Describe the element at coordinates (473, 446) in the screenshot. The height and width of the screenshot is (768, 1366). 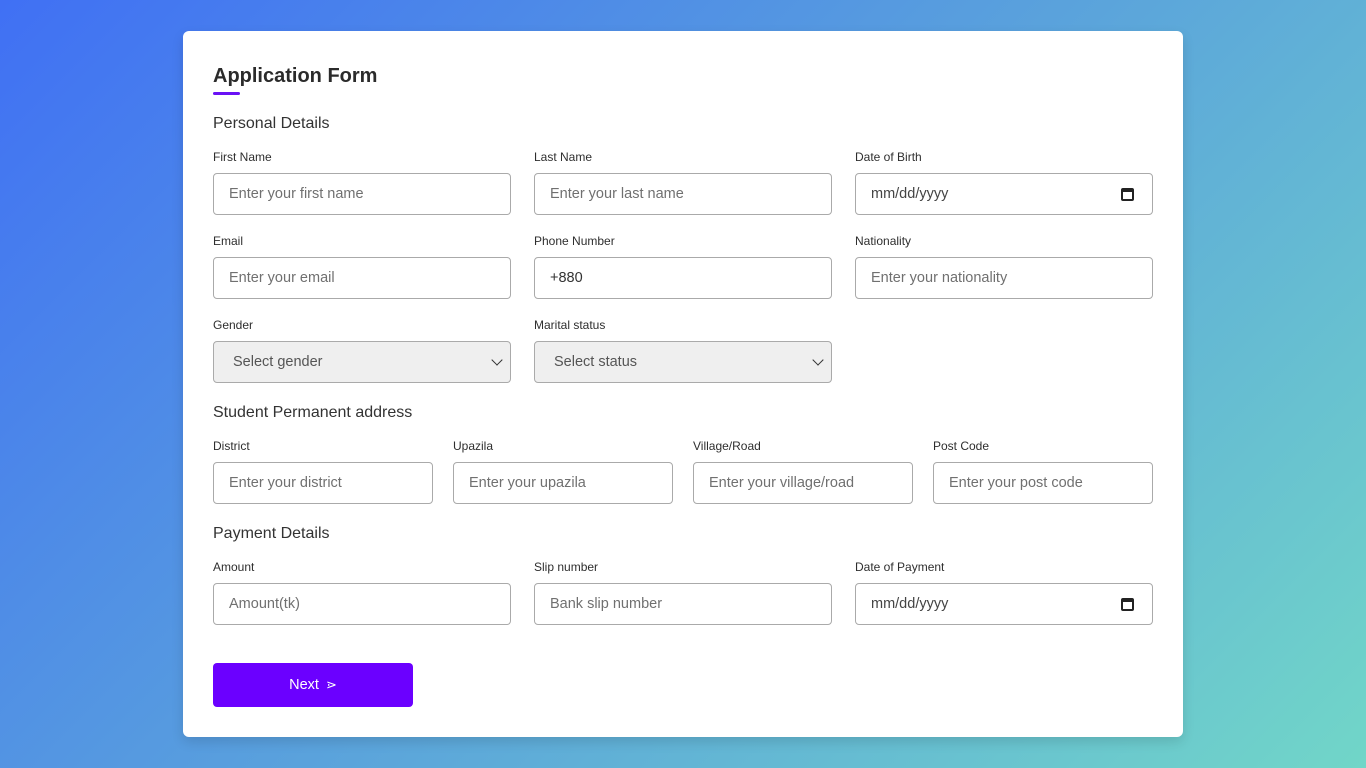
I see `upazila-label: Upazila` at that location.